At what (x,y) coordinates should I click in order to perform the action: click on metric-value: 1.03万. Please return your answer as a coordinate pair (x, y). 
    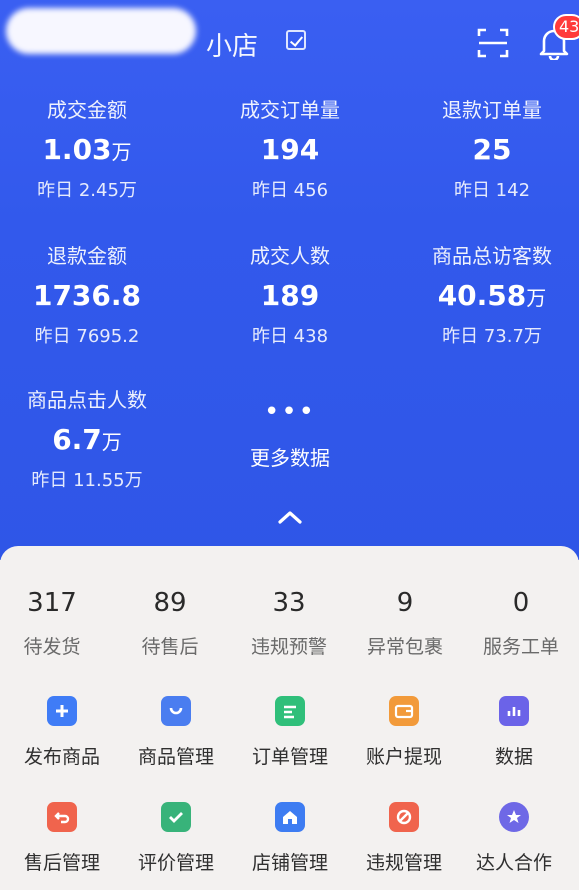
    Looking at the image, I should click on (87, 149).